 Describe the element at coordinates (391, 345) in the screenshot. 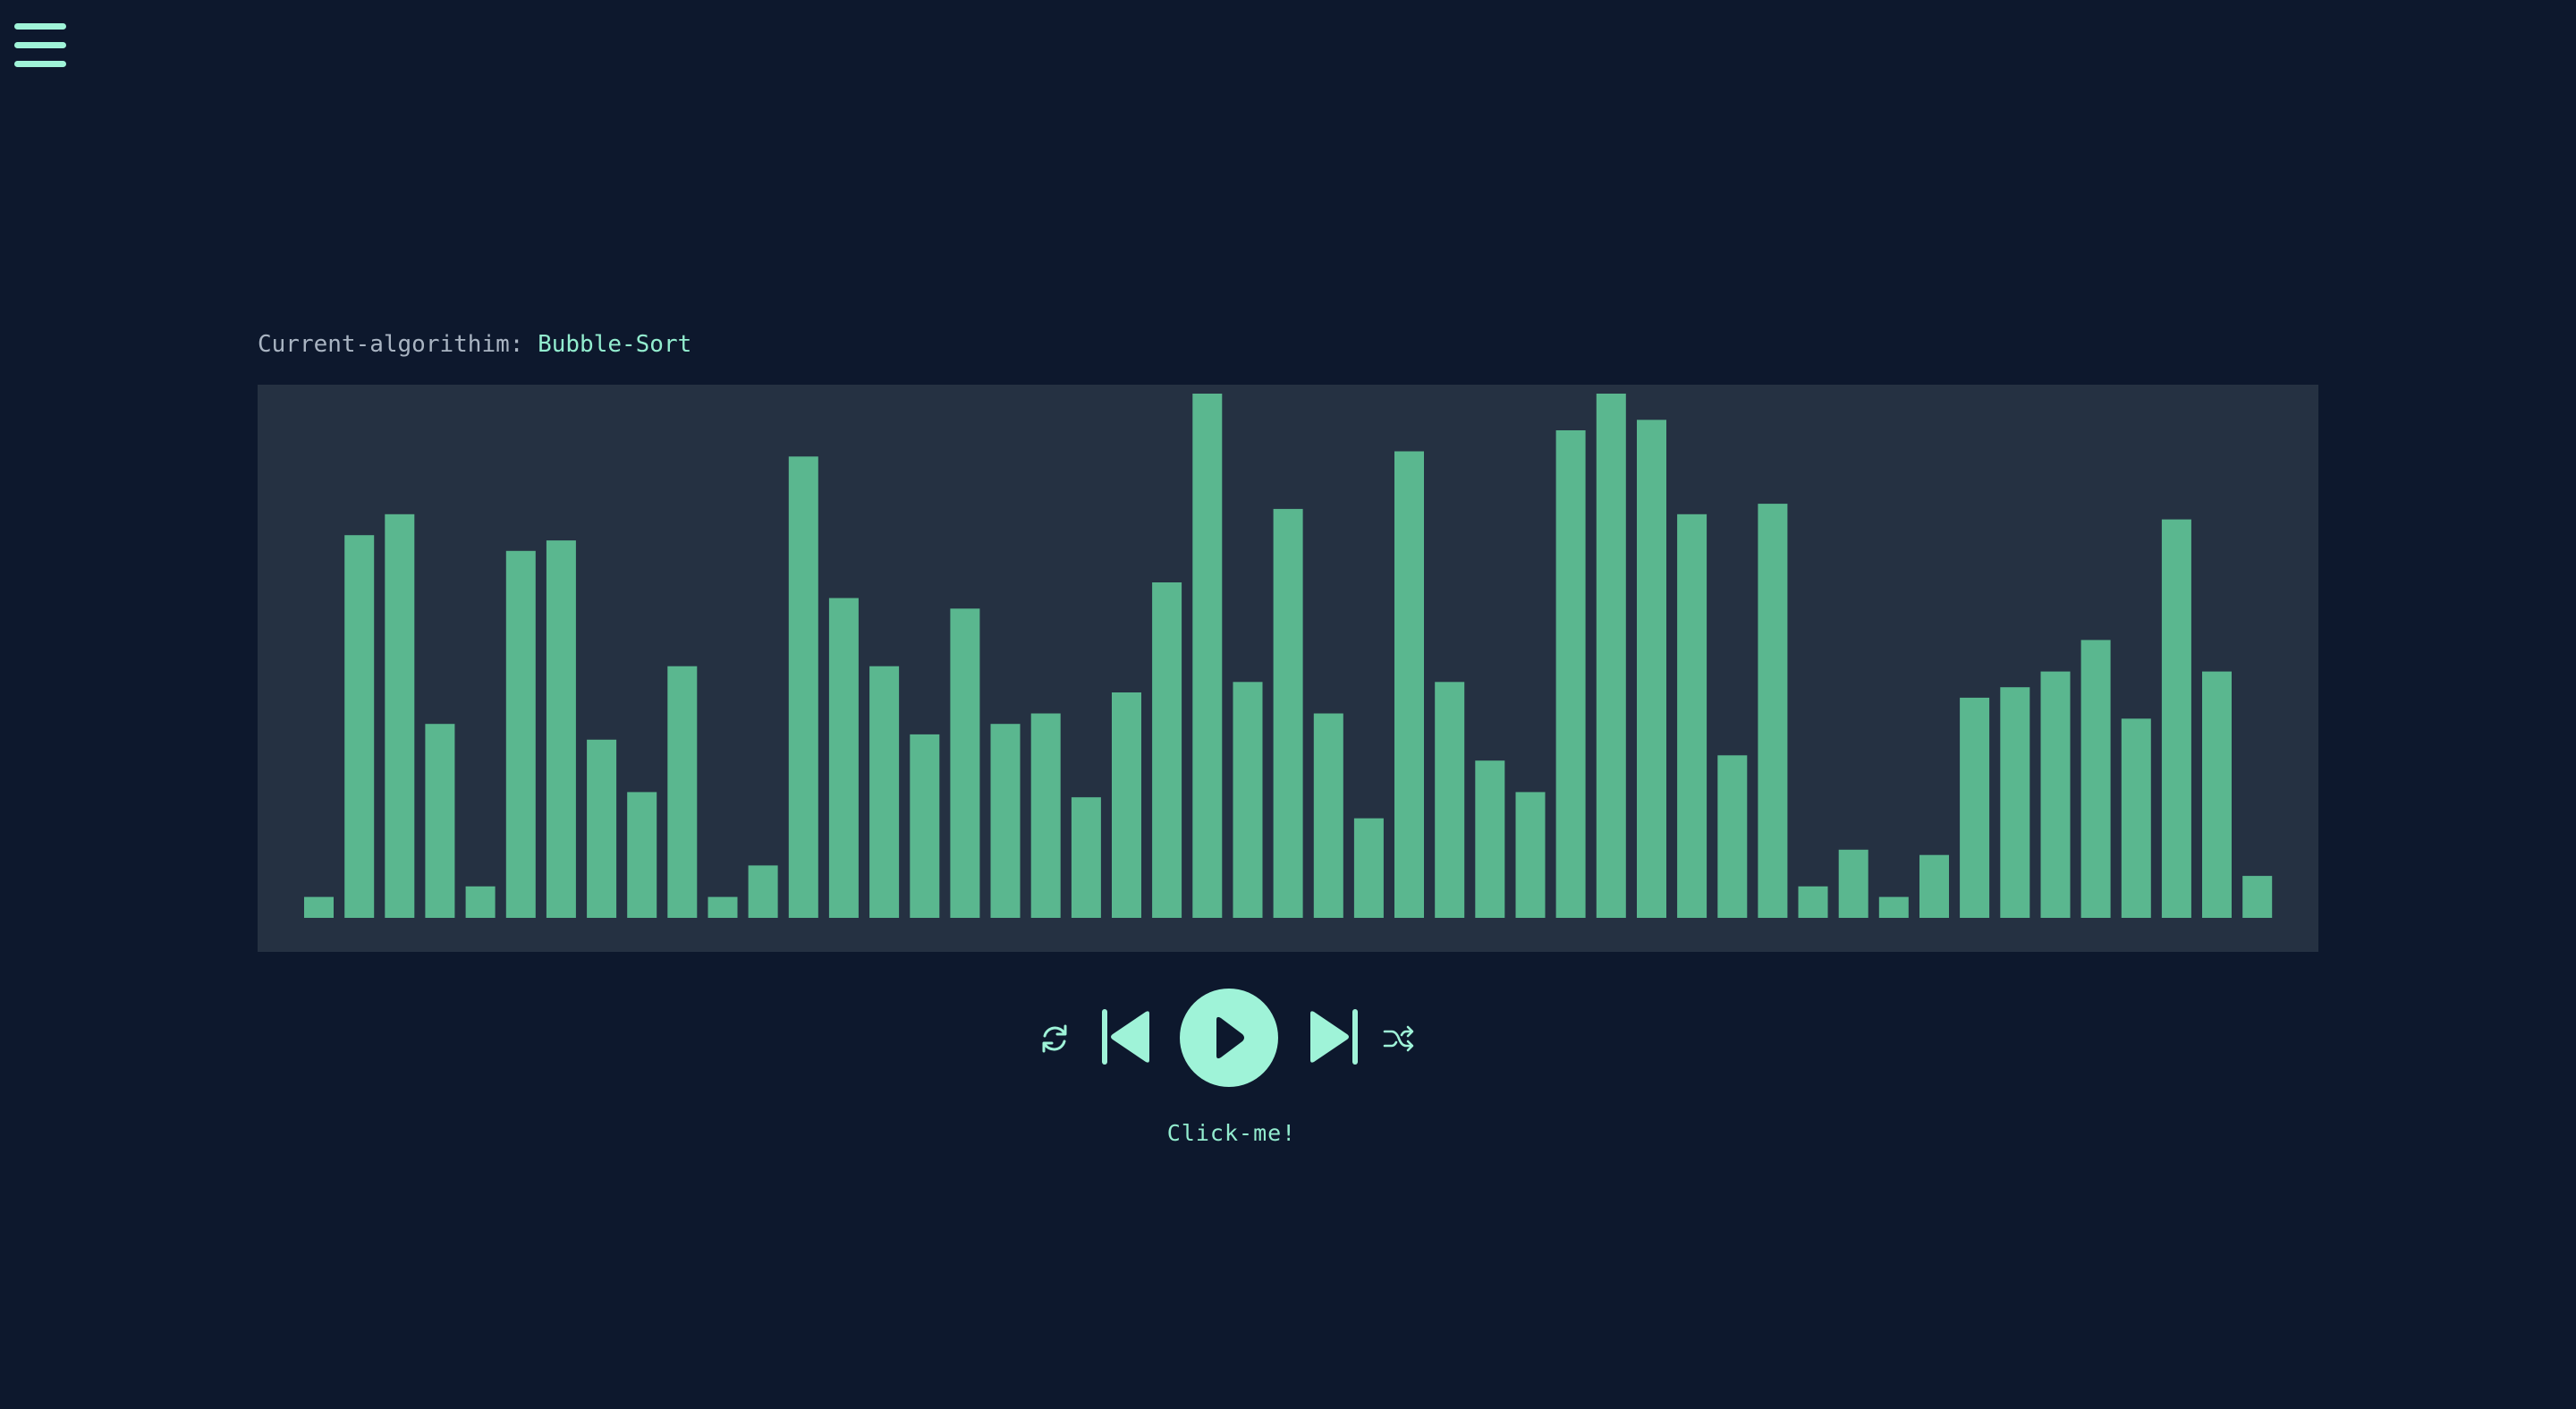

I see `algorithm-label: Current-algorithim:` at that location.